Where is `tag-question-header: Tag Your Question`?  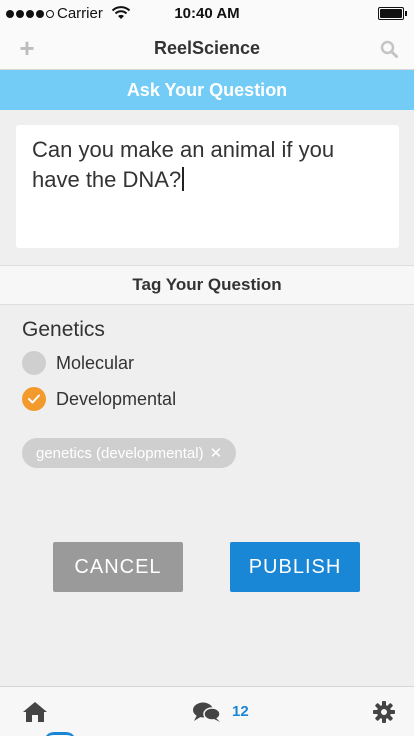 tag-question-header: Tag Your Question is located at coordinates (207, 285).